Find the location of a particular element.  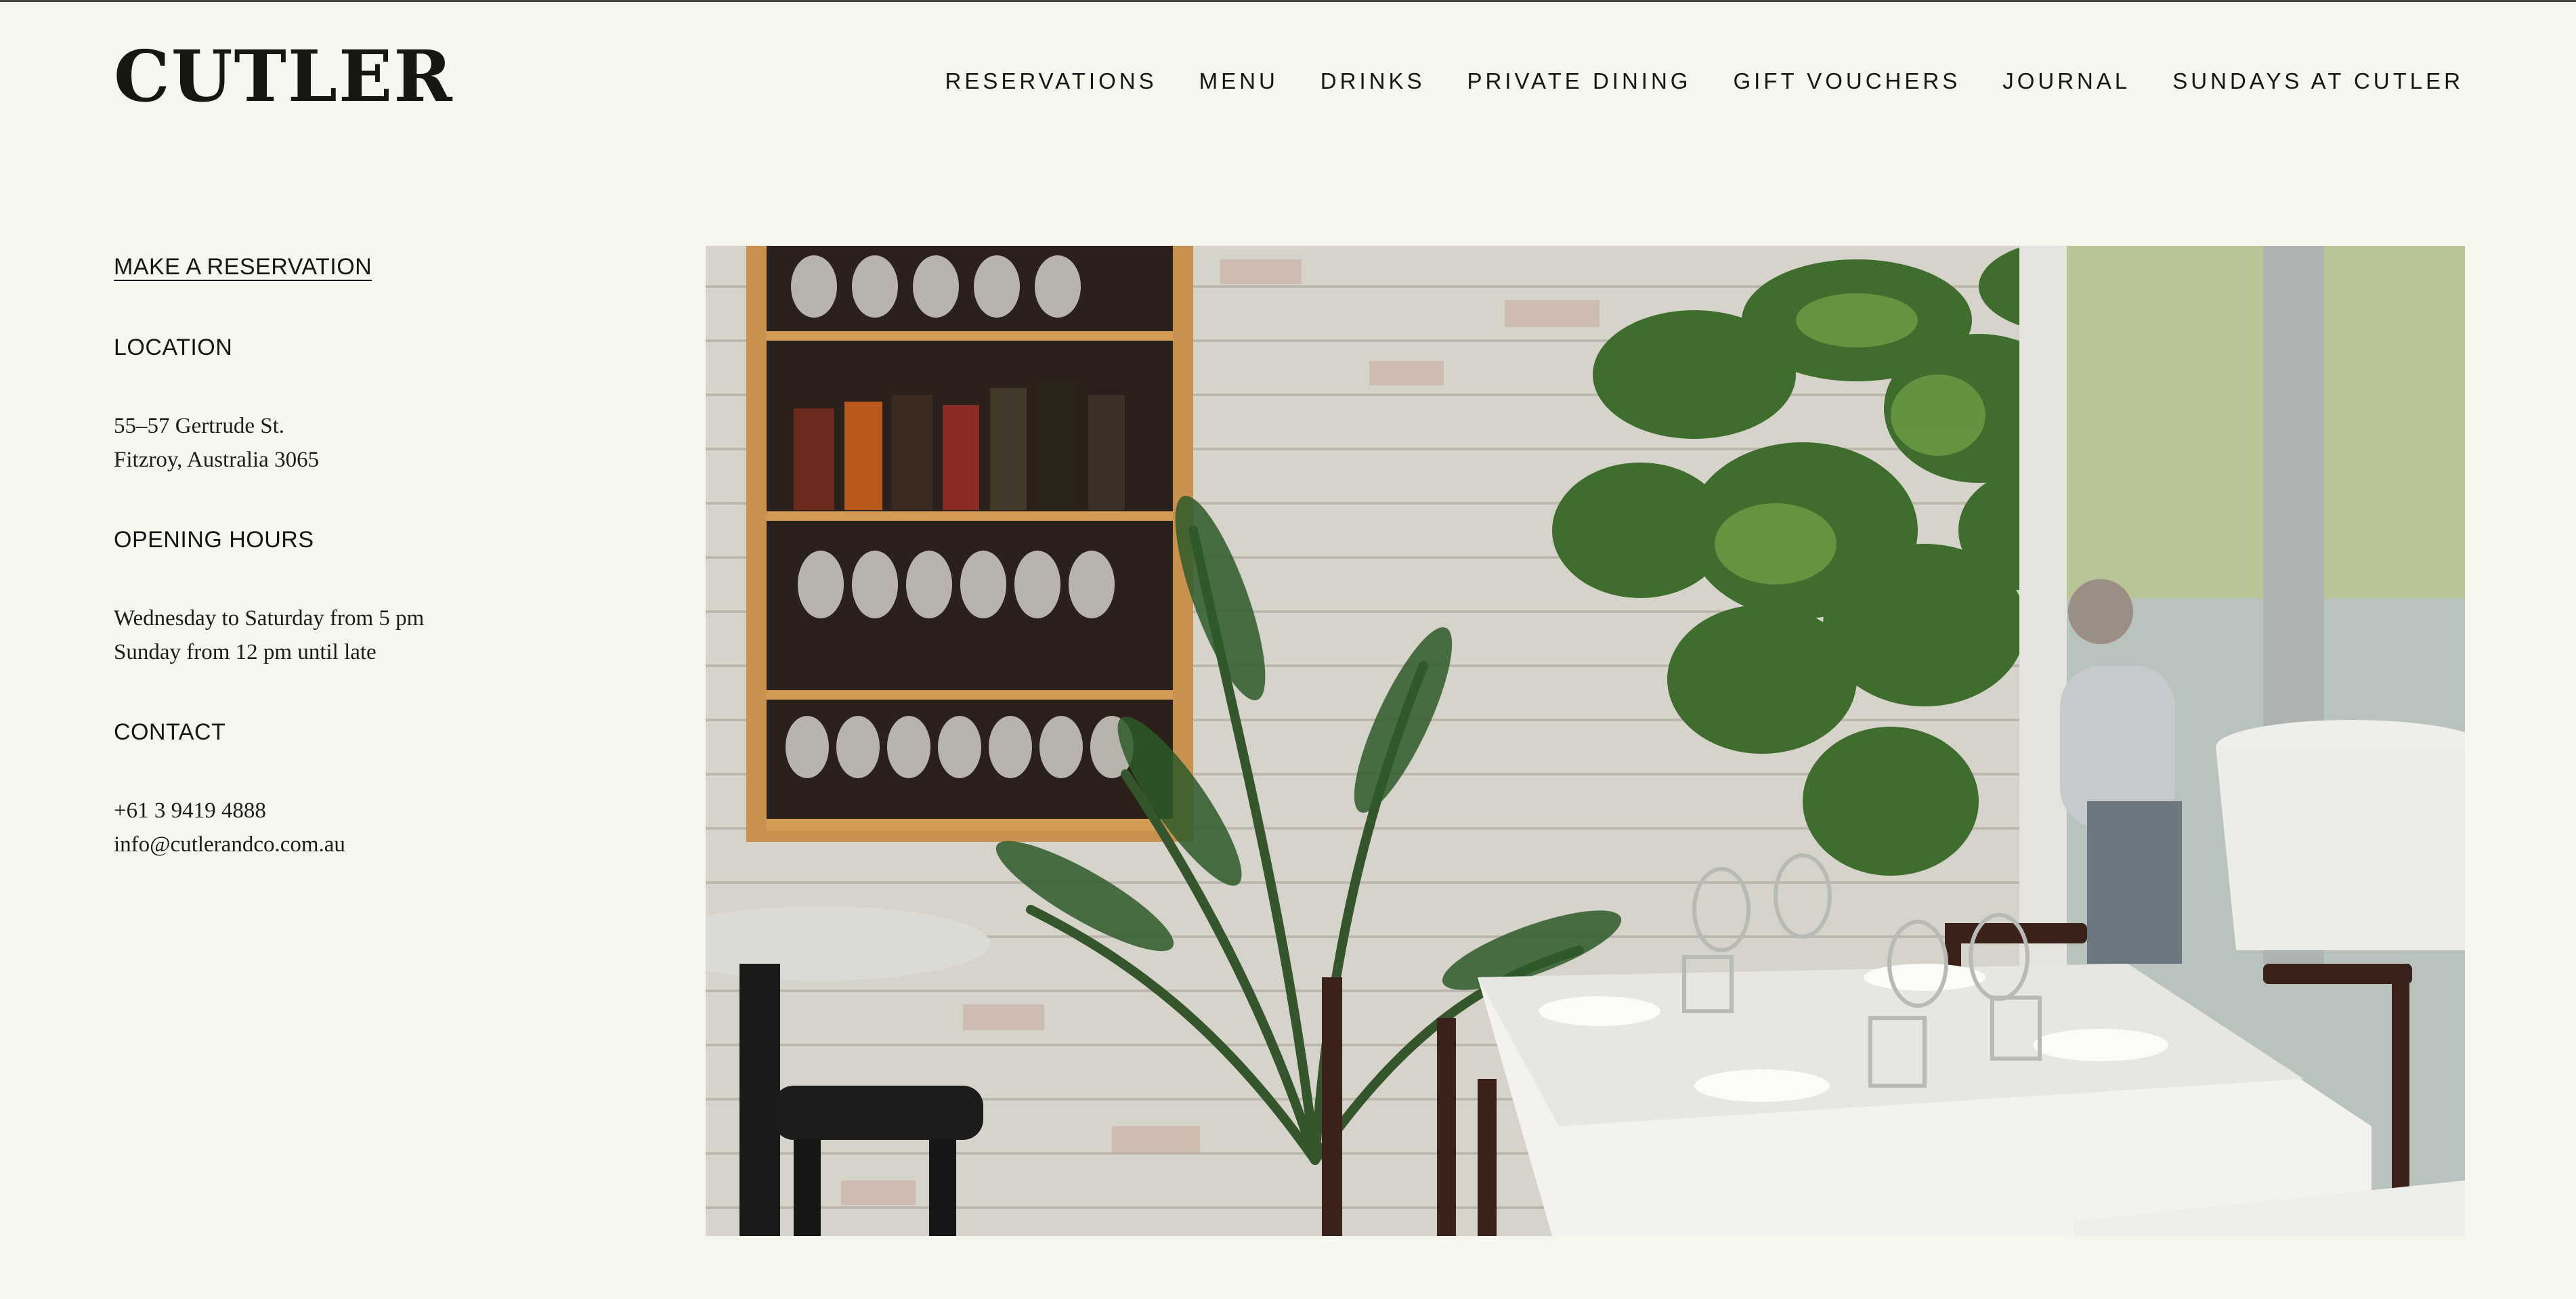

nav-item-drinks: DRINKS is located at coordinates (1373, 81).